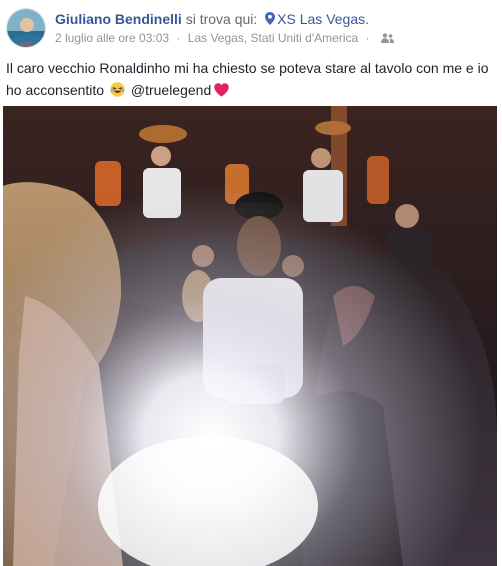  What do you see at coordinates (221, 89) in the screenshot?
I see `heart-icon` at bounding box center [221, 89].